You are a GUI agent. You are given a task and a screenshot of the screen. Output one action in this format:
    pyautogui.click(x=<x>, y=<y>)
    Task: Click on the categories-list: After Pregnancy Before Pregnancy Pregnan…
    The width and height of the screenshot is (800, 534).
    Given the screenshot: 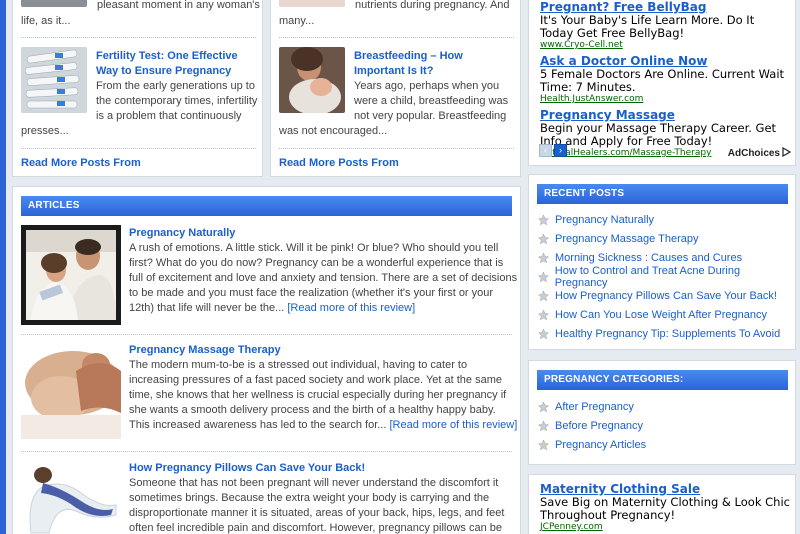 What is the action you would take?
    pyautogui.click(x=664, y=425)
    